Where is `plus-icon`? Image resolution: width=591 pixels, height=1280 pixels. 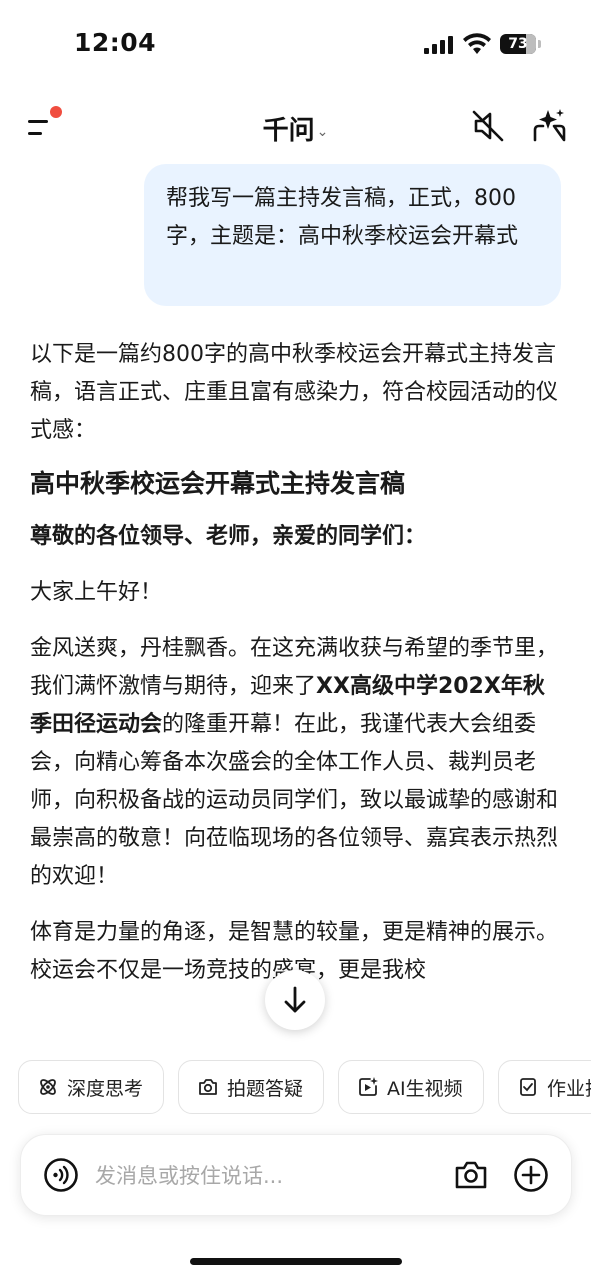 plus-icon is located at coordinates (531, 1175).